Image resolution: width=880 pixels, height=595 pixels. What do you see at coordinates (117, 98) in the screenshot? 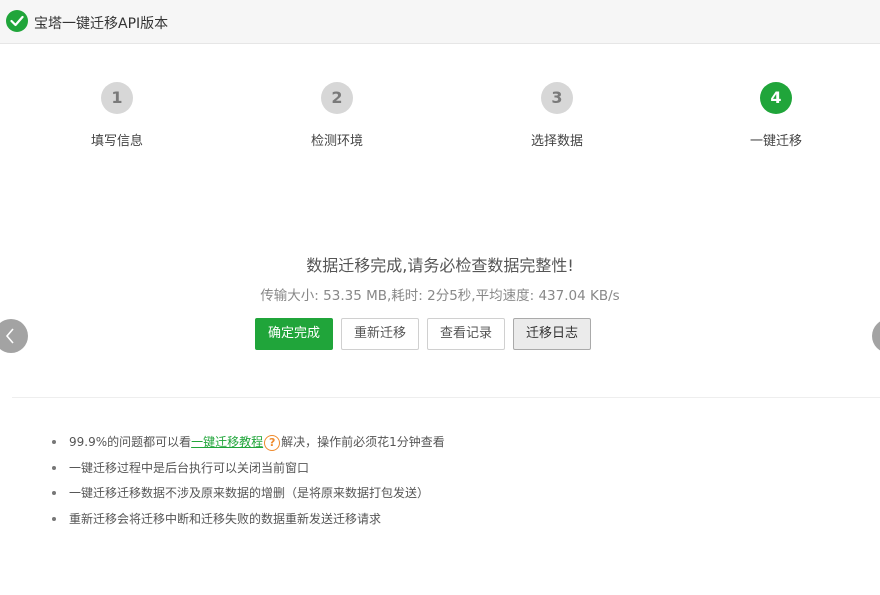
I see `step-number: 1` at bounding box center [117, 98].